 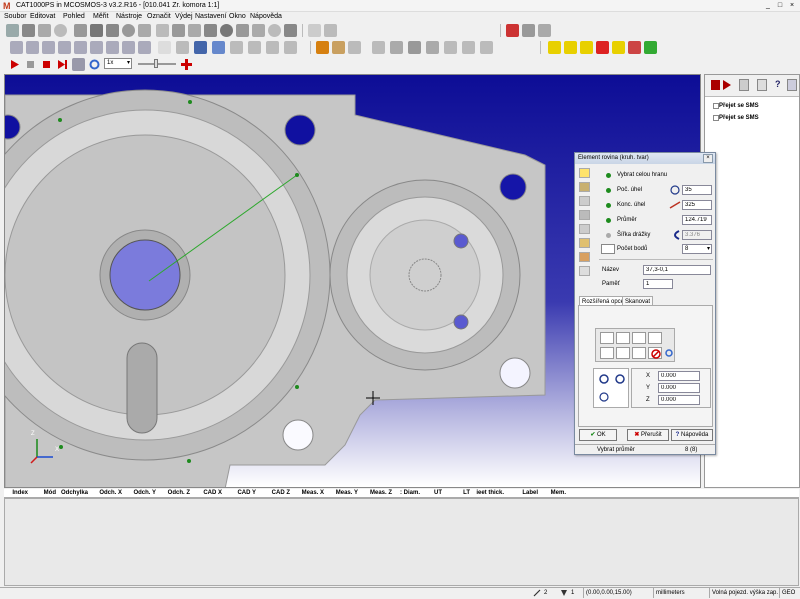 I want to click on measure-slot-icon, so click(x=128, y=47).